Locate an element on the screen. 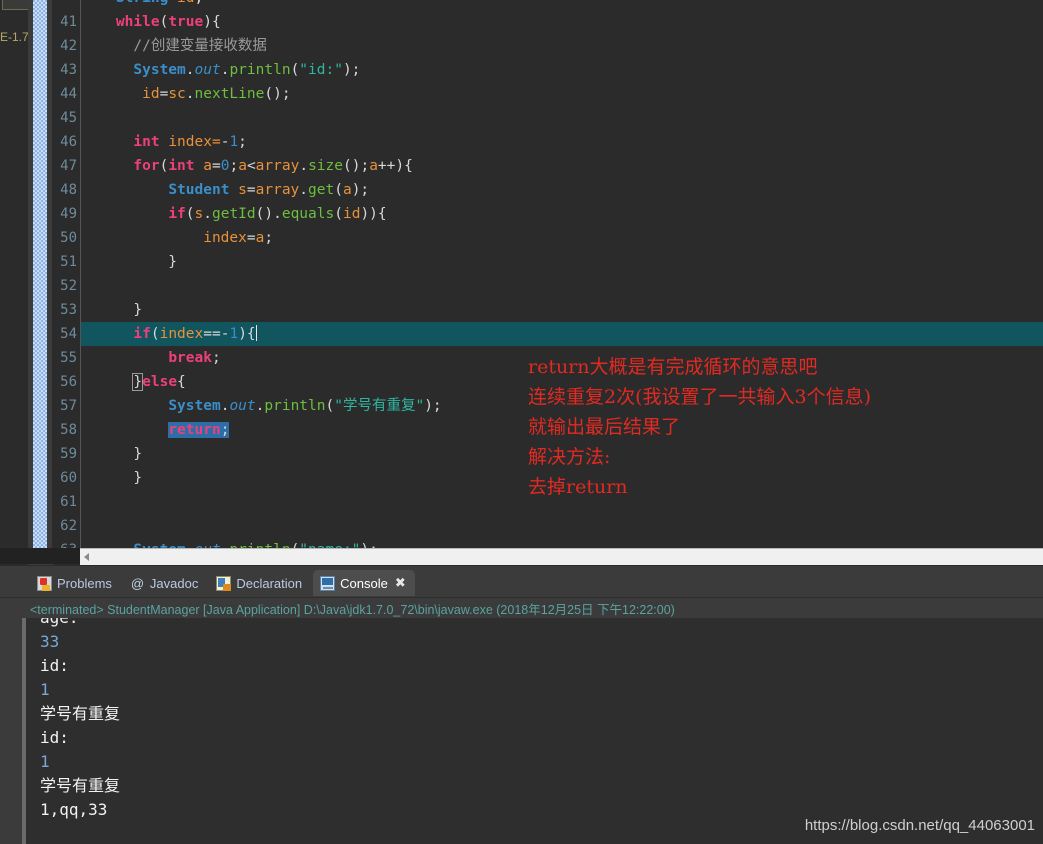 This screenshot has width=1043, height=844. line-number: 52 is located at coordinates (68, 286).